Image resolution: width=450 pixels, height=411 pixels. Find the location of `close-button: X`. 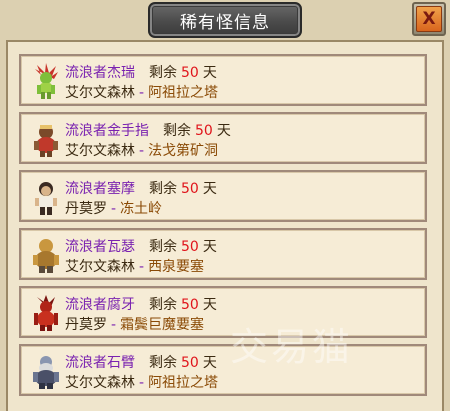

close-button: X is located at coordinates (429, 19).